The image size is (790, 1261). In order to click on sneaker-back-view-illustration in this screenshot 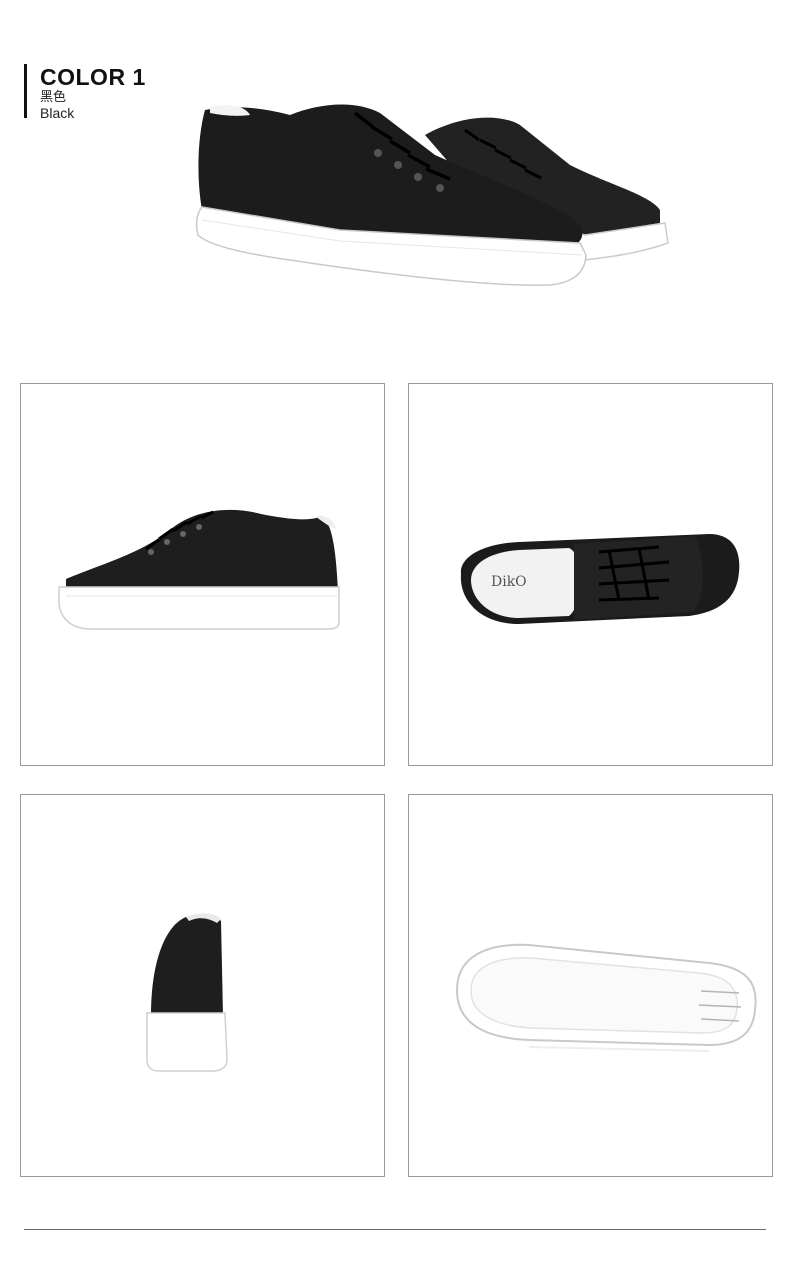, I will do `click(187, 992)`.